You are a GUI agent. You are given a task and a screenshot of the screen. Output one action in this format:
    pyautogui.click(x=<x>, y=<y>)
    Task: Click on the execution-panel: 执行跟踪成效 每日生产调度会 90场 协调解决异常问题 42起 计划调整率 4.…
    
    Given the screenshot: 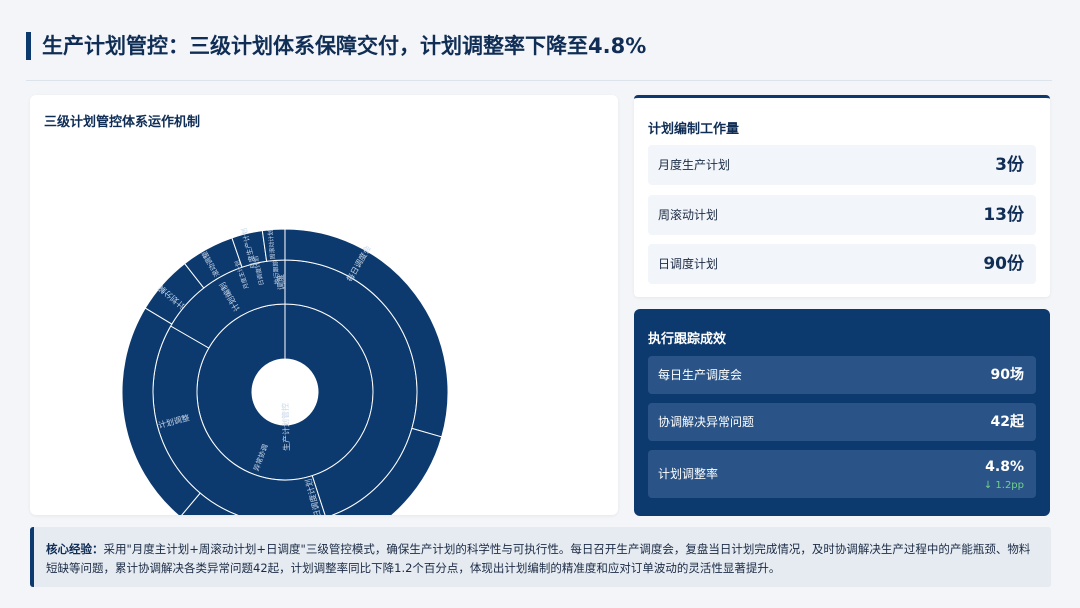 What is the action you would take?
    pyautogui.click(x=842, y=412)
    